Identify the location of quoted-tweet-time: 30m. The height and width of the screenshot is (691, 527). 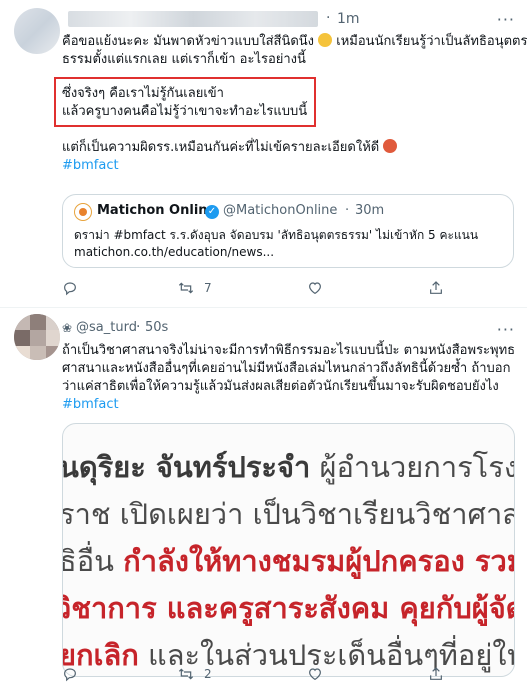
(370, 210).